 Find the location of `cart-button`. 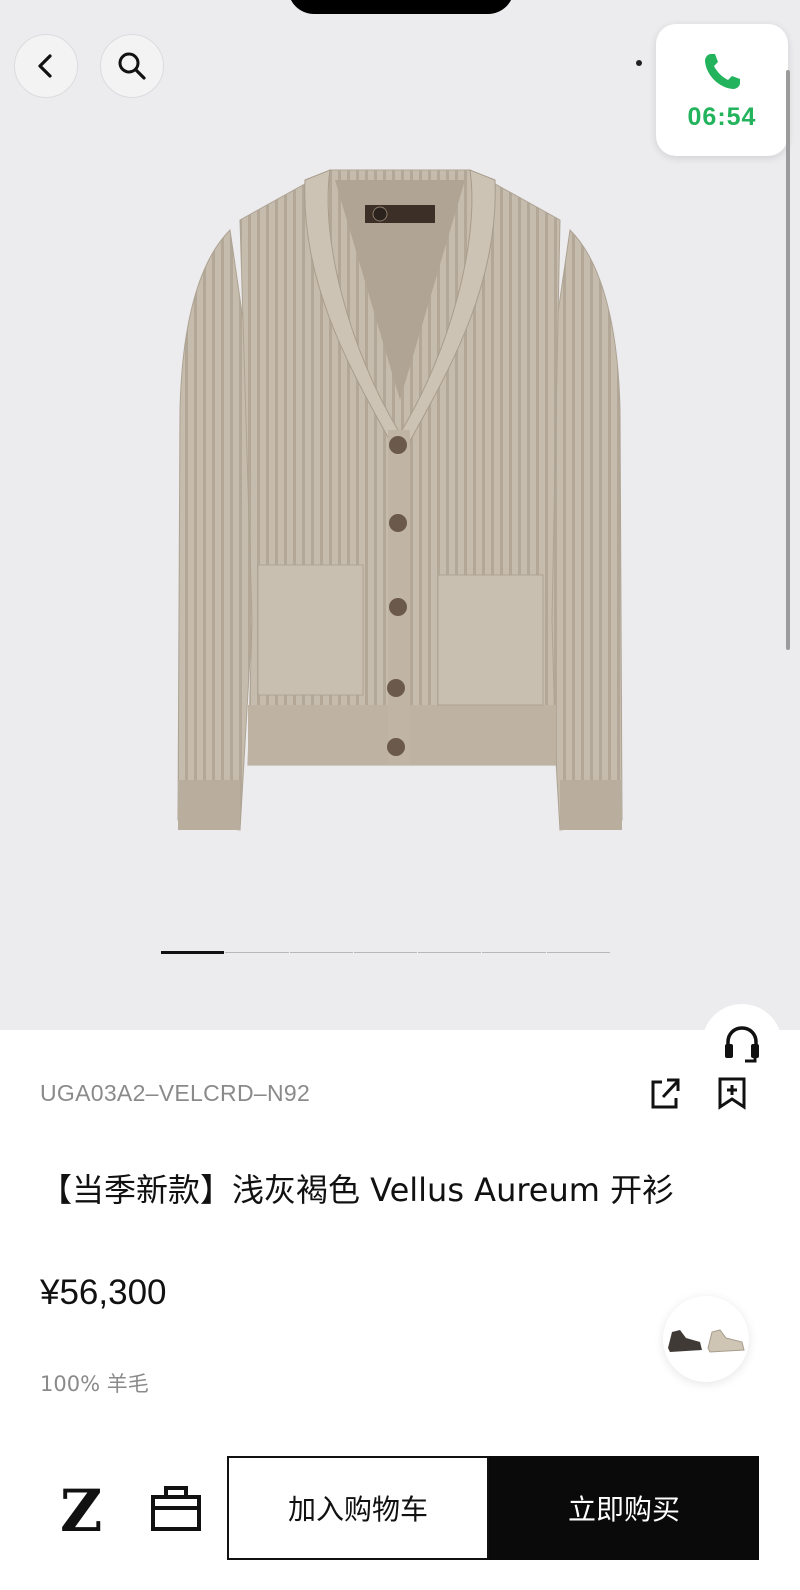

cart-button is located at coordinates (176, 1510).